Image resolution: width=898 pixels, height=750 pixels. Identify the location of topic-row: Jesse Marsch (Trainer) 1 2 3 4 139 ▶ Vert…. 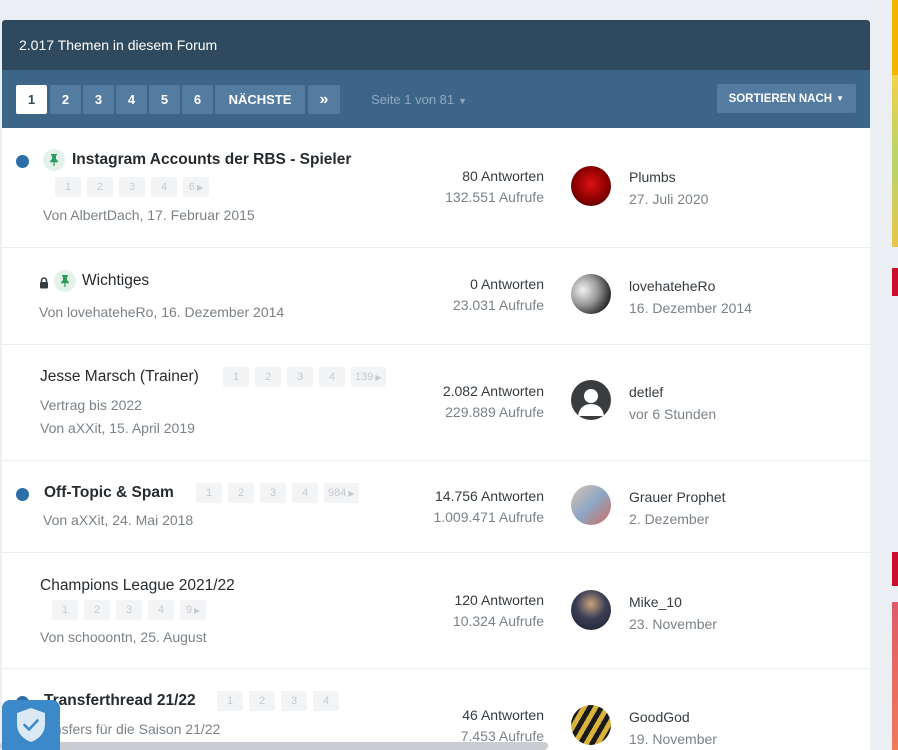
(436, 403).